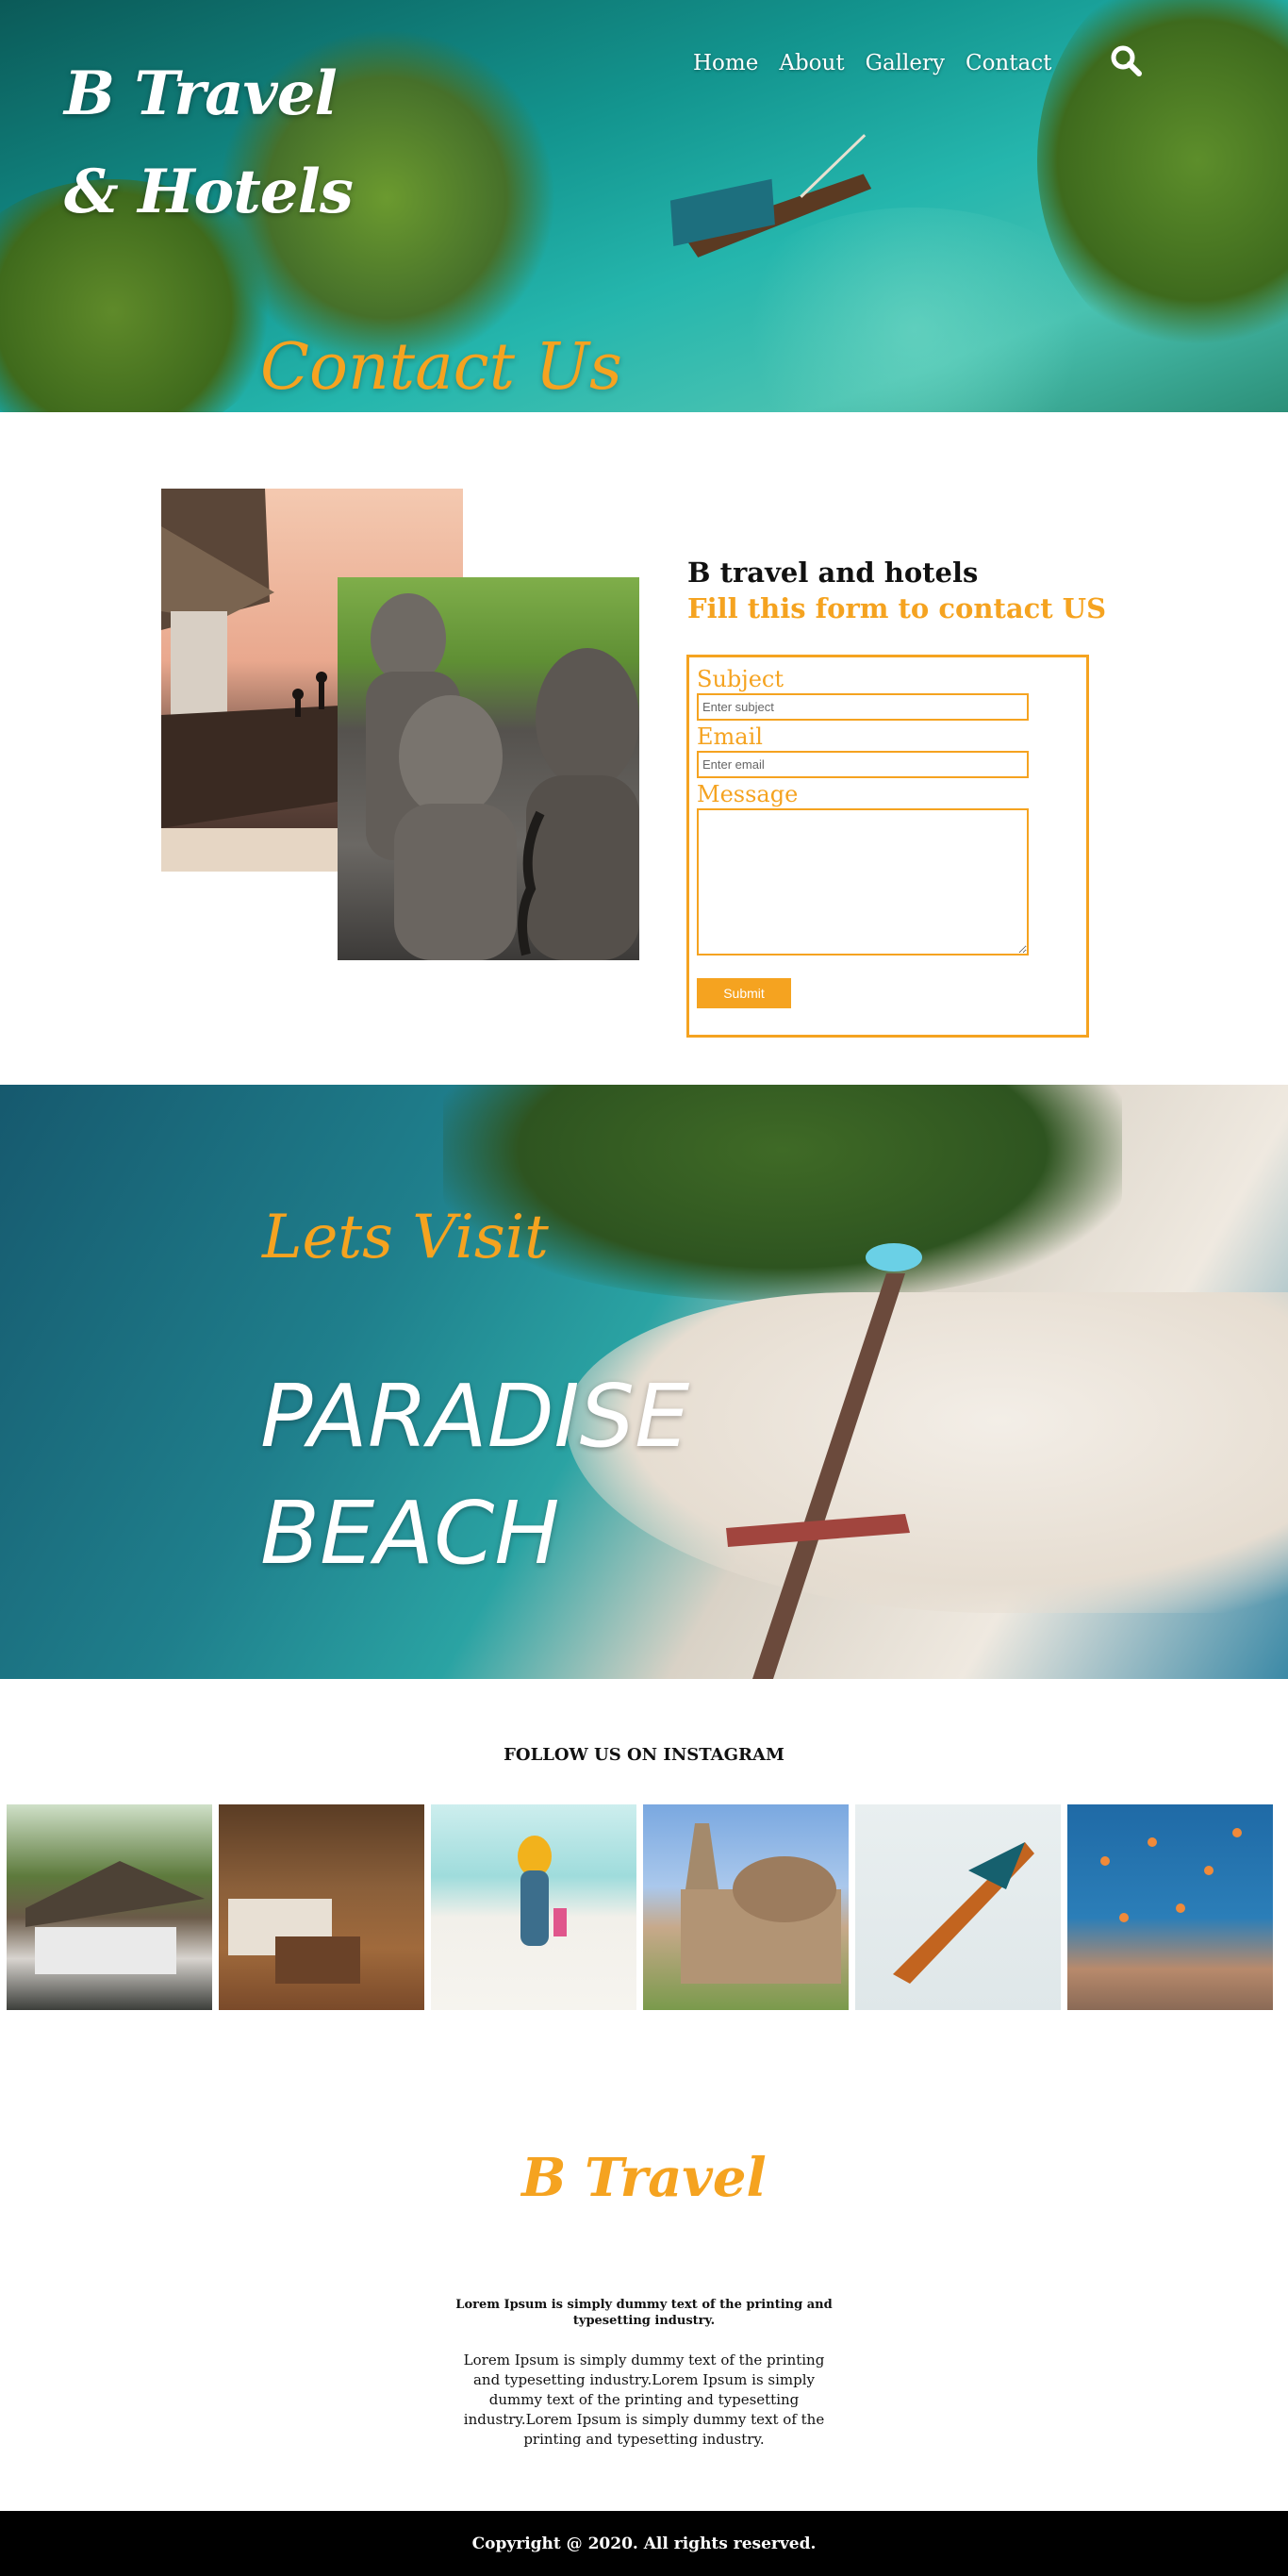 This screenshot has height=2576, width=1288. What do you see at coordinates (863, 764) in the screenshot?
I see `email-input` at bounding box center [863, 764].